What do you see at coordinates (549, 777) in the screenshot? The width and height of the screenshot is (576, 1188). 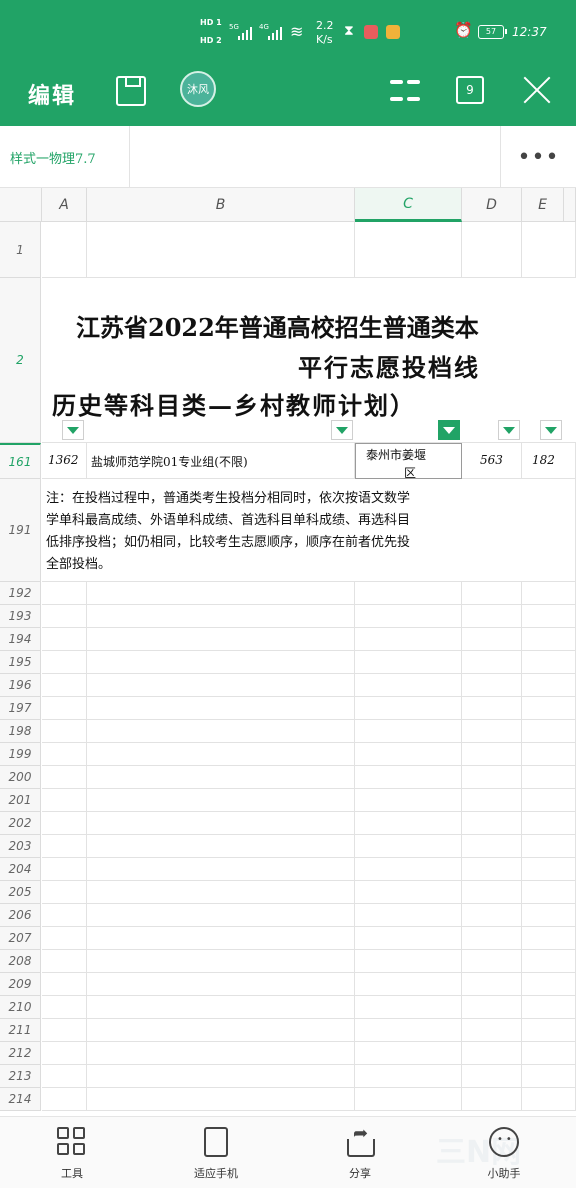 I see `cell-e200` at bounding box center [549, 777].